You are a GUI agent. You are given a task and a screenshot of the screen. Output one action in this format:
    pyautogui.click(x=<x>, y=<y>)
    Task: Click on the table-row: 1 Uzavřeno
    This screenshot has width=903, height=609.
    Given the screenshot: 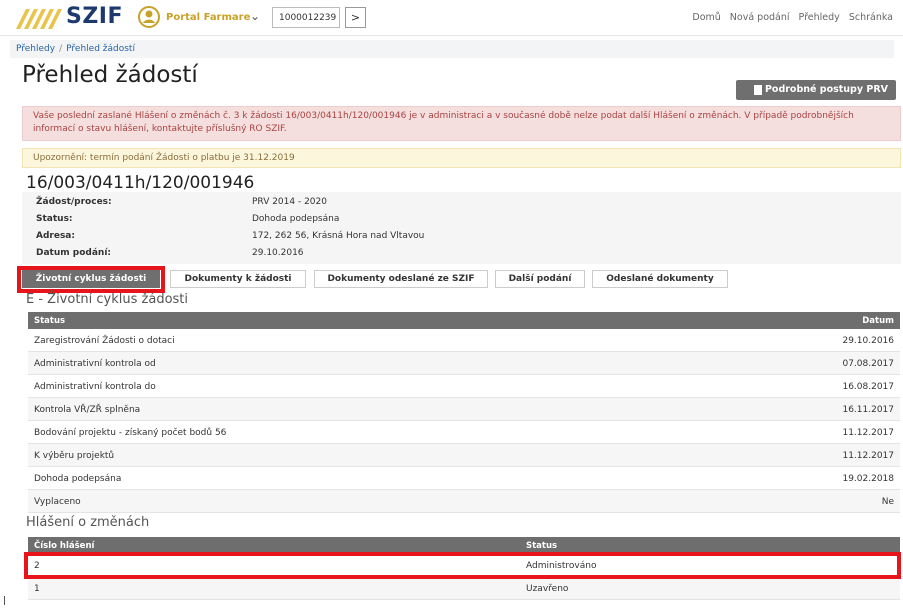 What is the action you would take?
    pyautogui.click(x=464, y=588)
    